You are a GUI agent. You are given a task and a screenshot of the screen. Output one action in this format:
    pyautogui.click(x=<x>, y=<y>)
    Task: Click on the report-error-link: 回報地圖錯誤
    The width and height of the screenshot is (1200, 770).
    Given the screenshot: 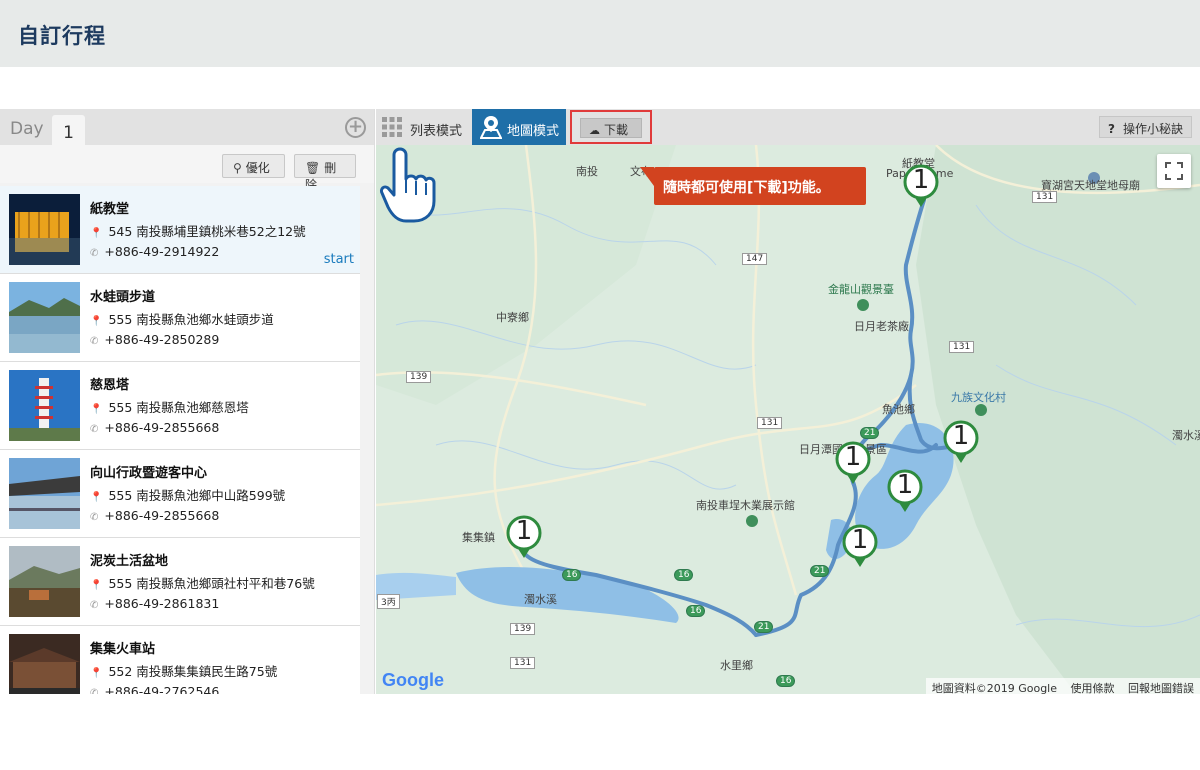 What is the action you would take?
    pyautogui.click(x=1161, y=688)
    